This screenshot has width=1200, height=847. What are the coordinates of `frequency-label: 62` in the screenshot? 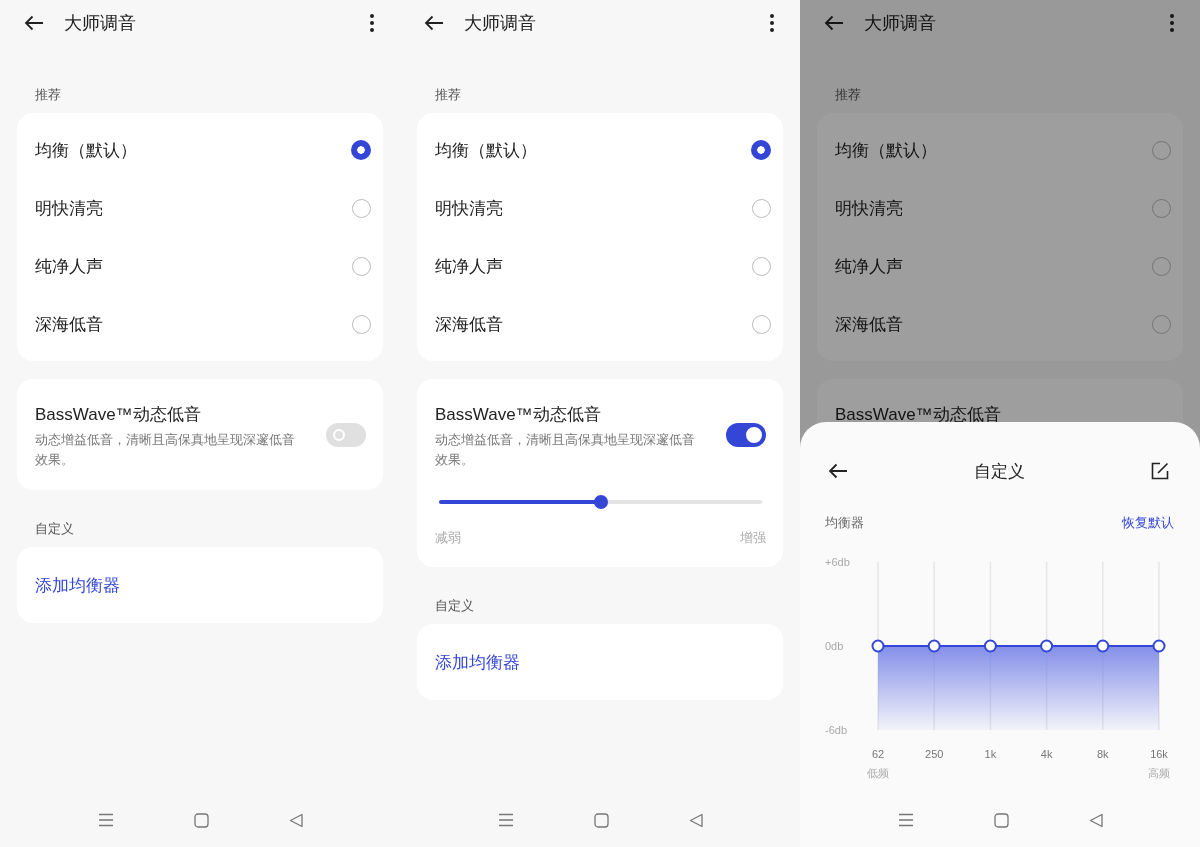 It's located at (878, 754).